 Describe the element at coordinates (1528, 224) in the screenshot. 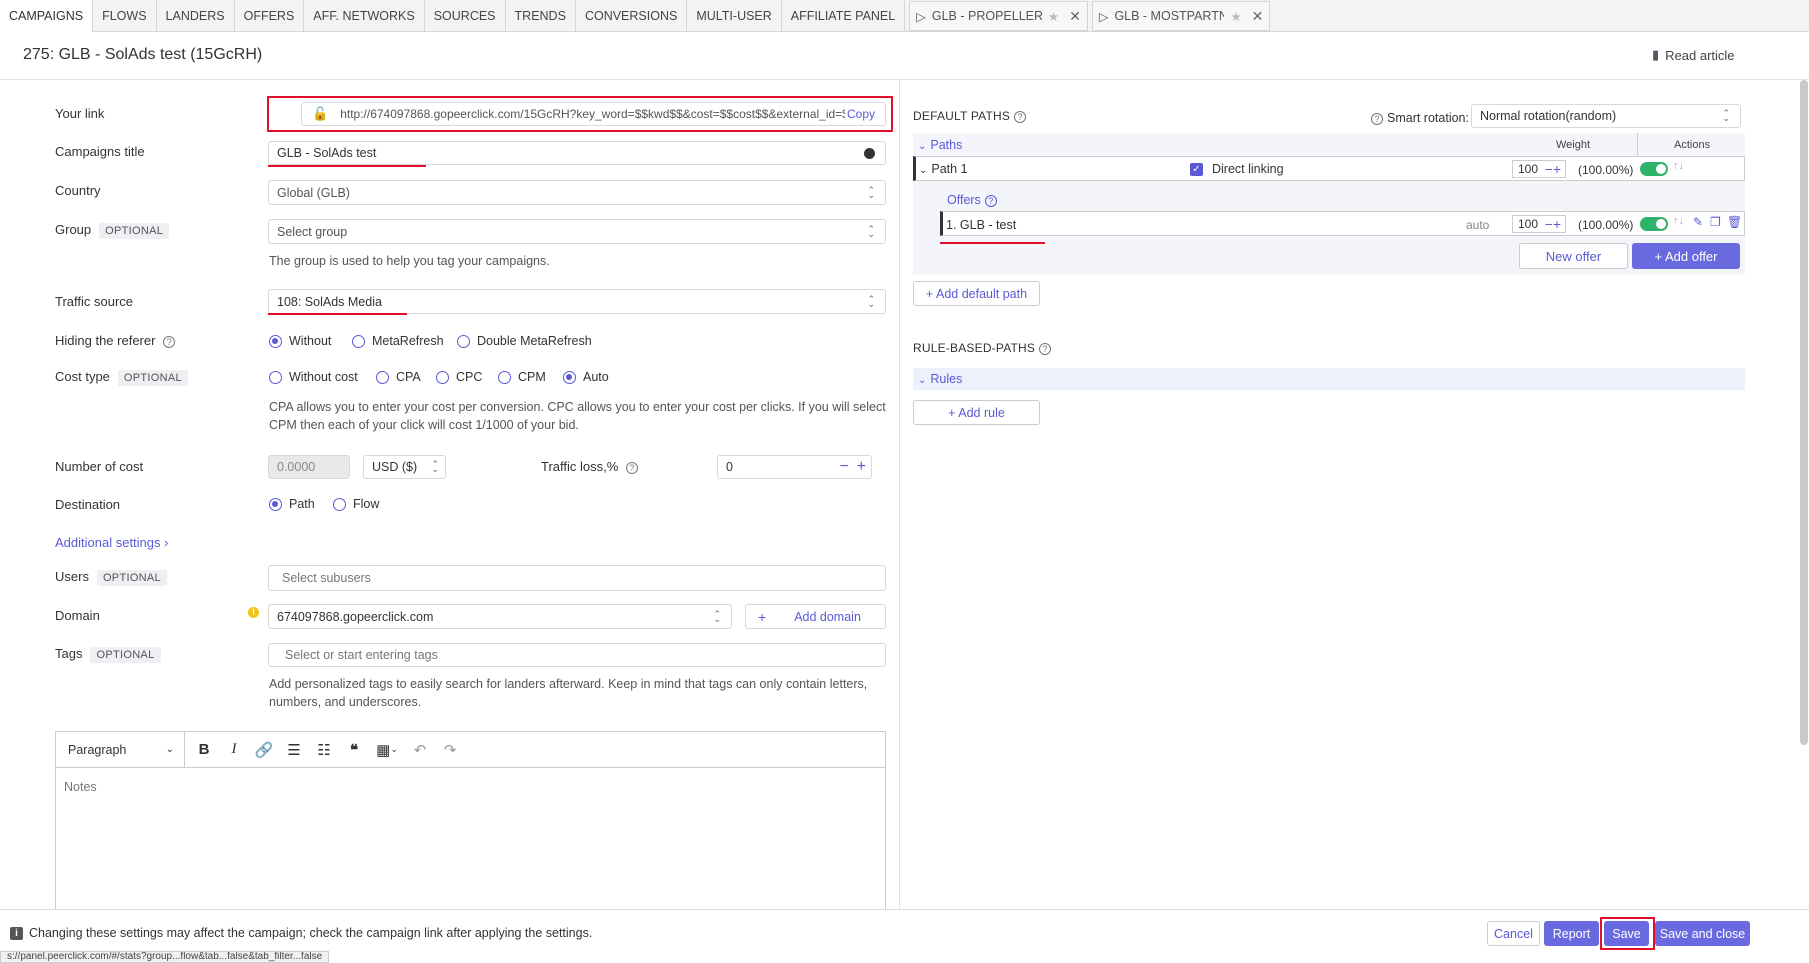

I see `offer-weight-value: 100` at that location.